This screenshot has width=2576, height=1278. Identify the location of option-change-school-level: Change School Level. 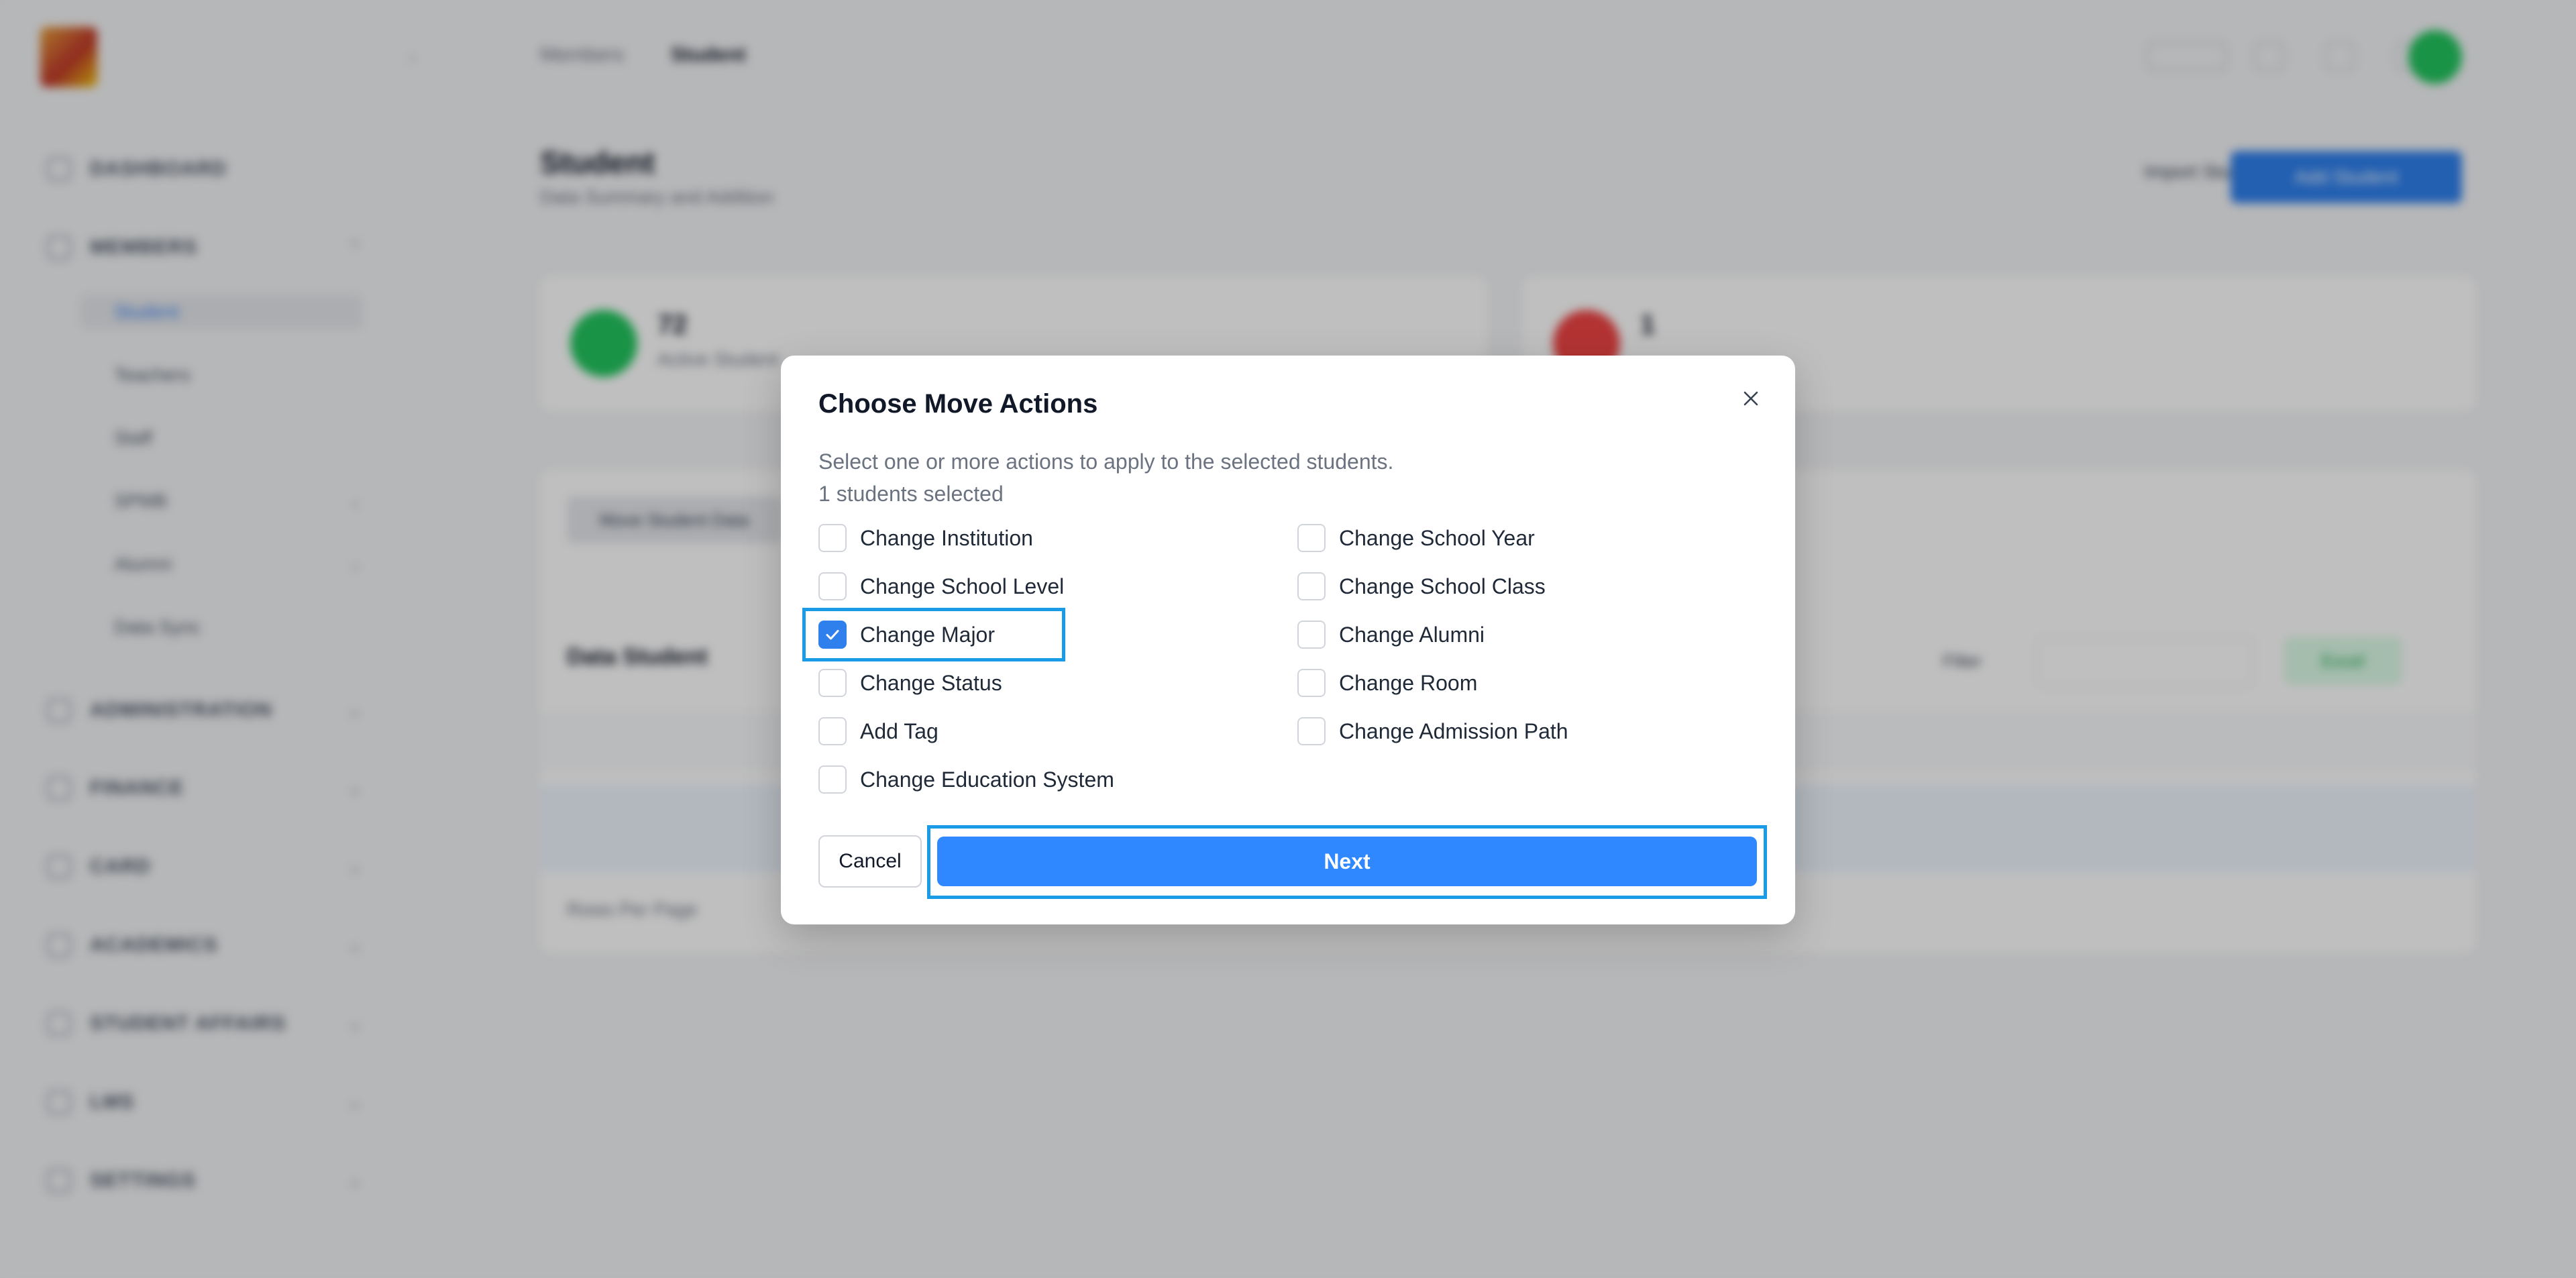
(941, 586).